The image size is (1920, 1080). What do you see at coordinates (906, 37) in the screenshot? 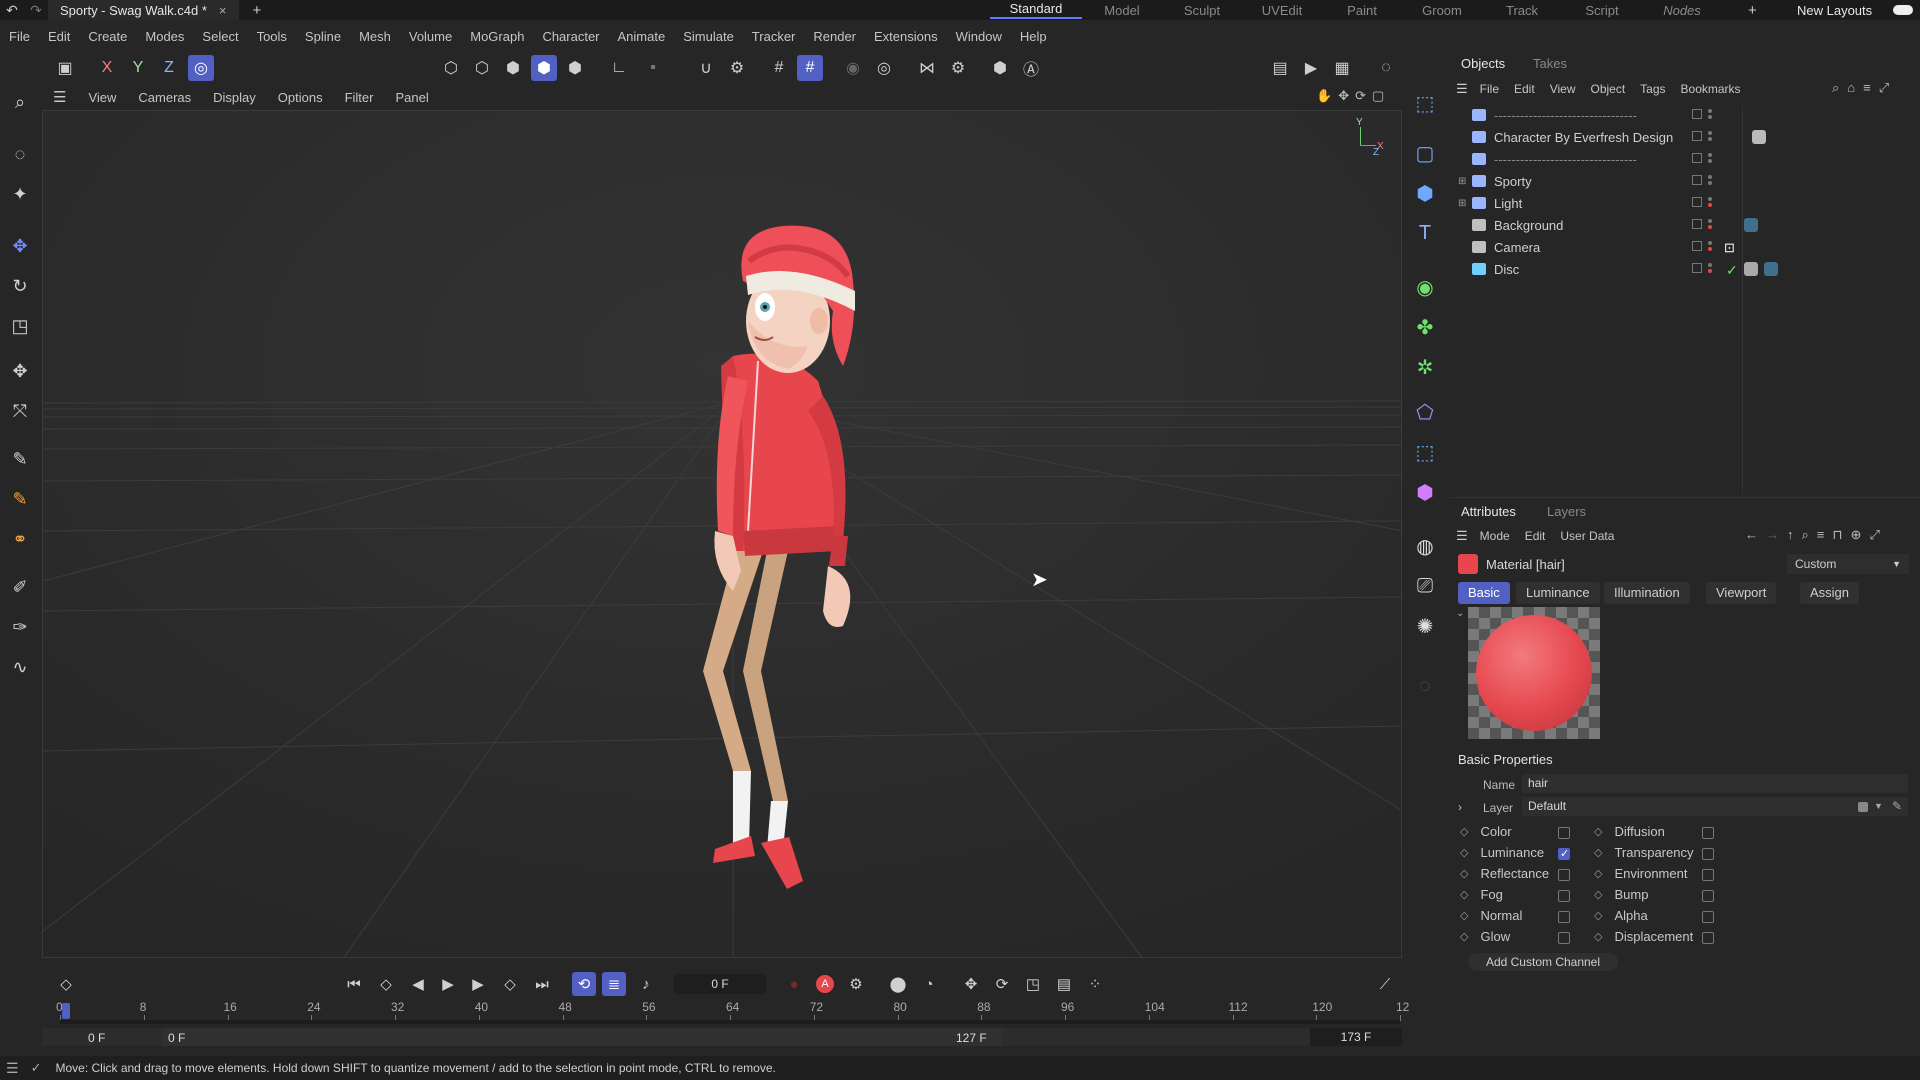
I see `menu-extensions: Extensions` at bounding box center [906, 37].